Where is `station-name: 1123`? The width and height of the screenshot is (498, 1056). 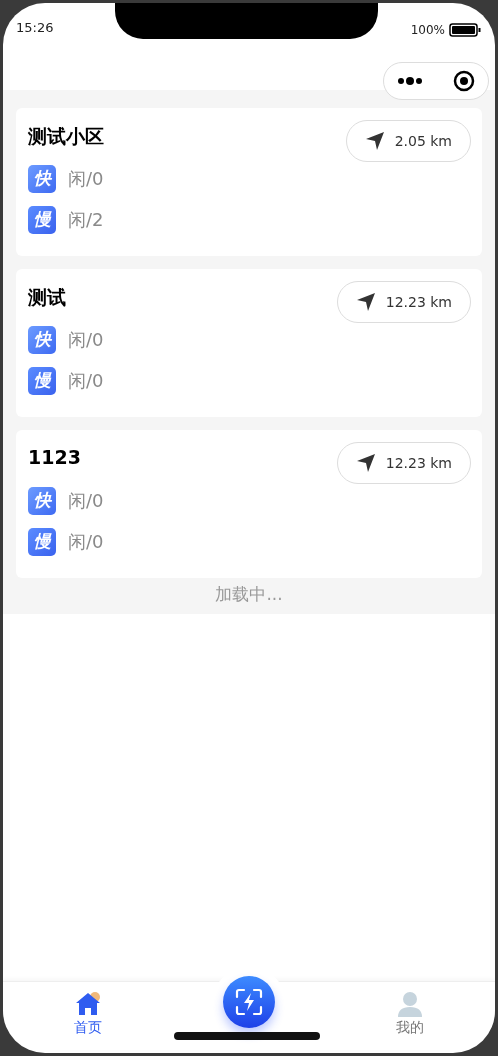 station-name: 1123 is located at coordinates (54, 457).